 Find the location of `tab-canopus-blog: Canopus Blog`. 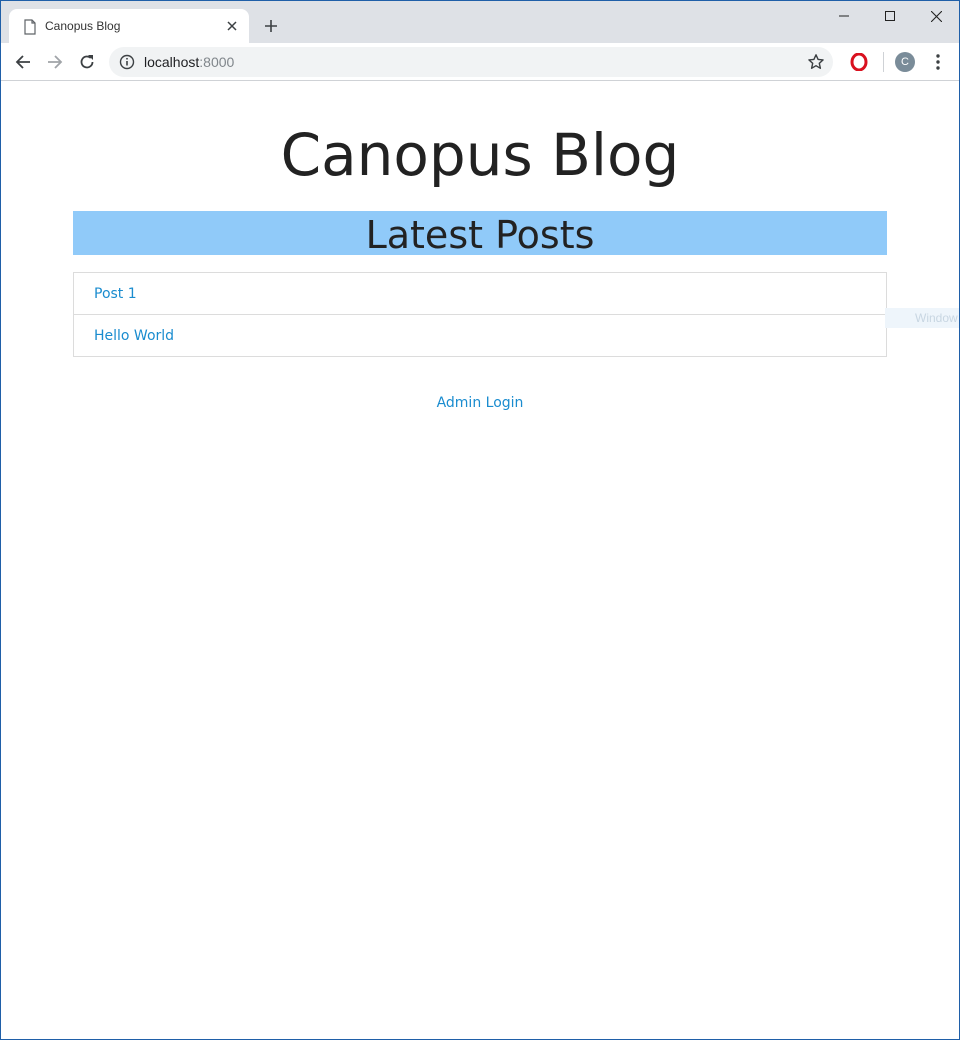

tab-canopus-blog: Canopus Blog is located at coordinates (129, 26).